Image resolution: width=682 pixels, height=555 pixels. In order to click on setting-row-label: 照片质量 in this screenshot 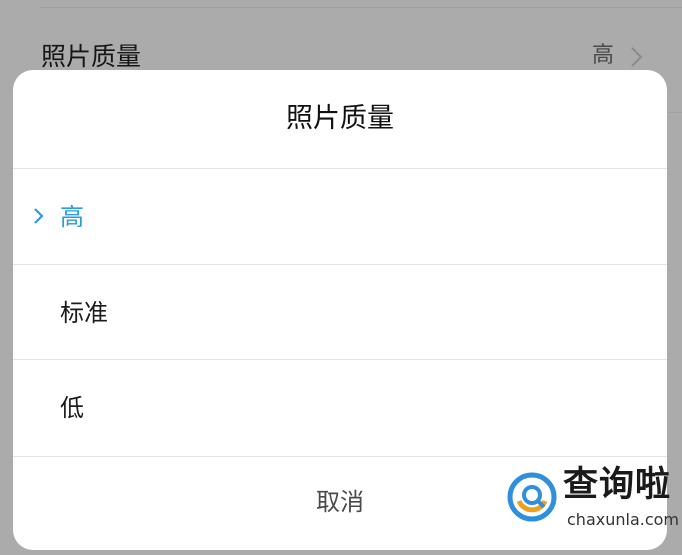, I will do `click(91, 56)`.